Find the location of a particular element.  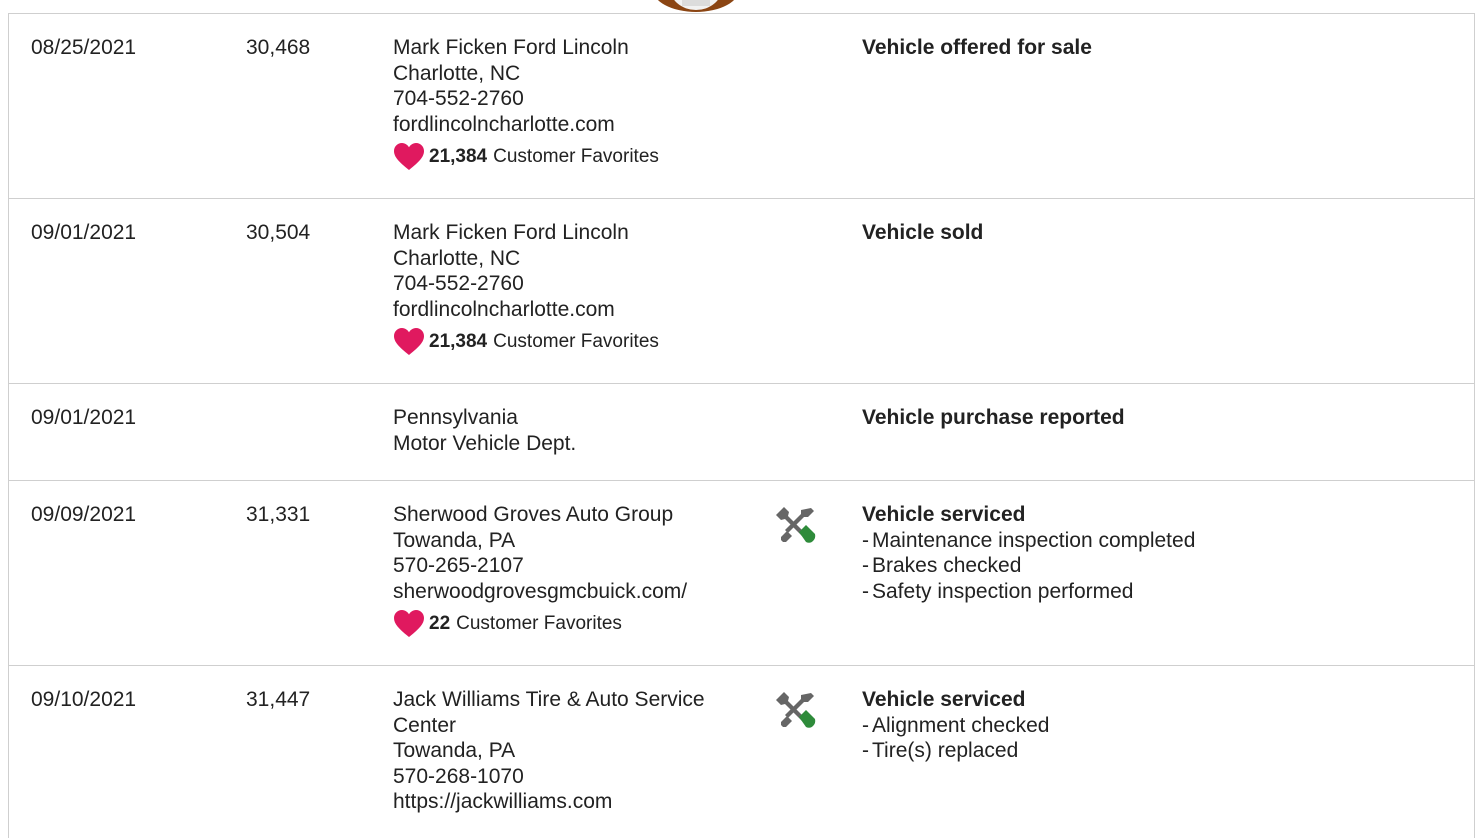

odometer-reading: 31,331 is located at coordinates (278, 514).